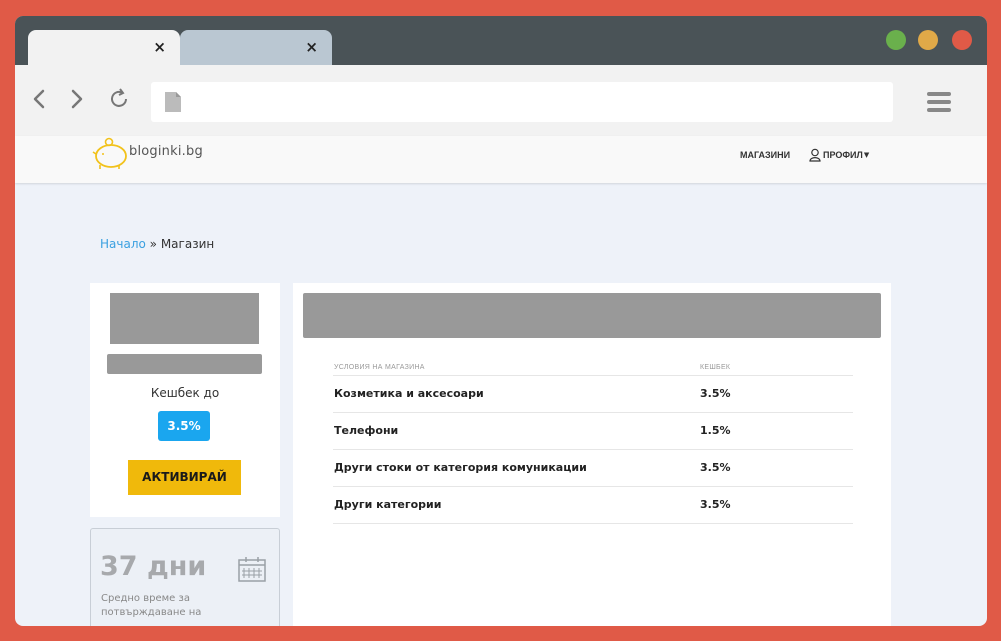 The height and width of the screenshot is (641, 1001). Describe the element at coordinates (256, 47) in the screenshot. I see `tab-inactive: ×` at that location.